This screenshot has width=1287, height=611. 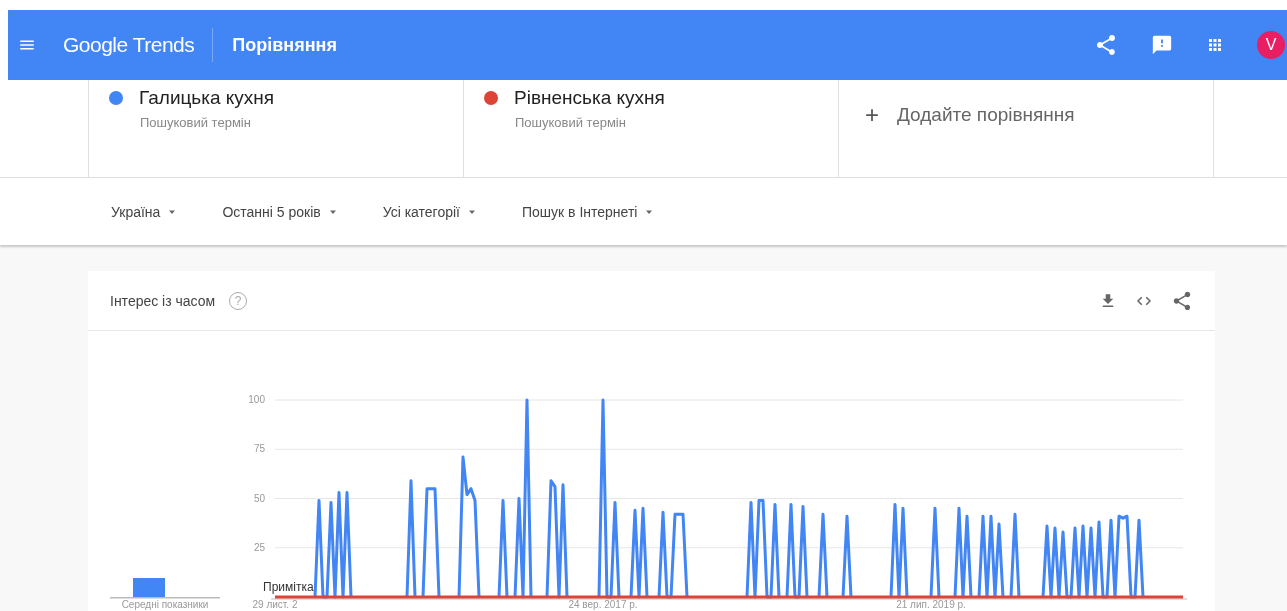 I want to click on add-comparison-label: Додайте порівняння, so click(x=986, y=115).